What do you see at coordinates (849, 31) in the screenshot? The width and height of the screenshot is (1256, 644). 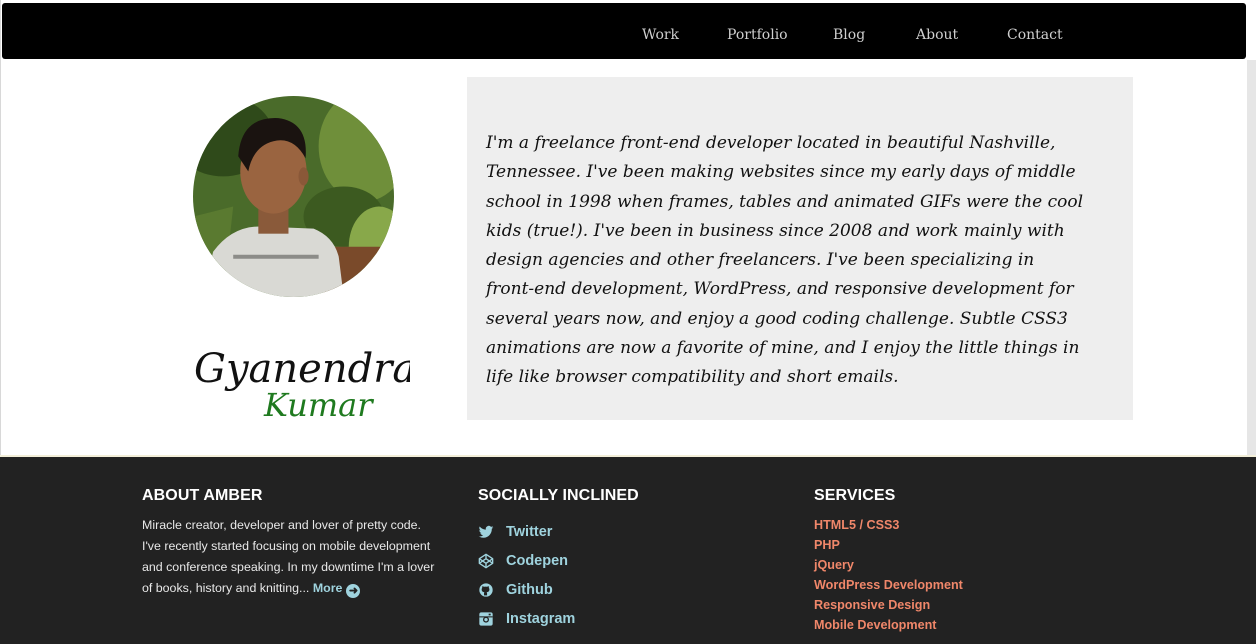 I see `nav-item-blog: Blog` at bounding box center [849, 31].